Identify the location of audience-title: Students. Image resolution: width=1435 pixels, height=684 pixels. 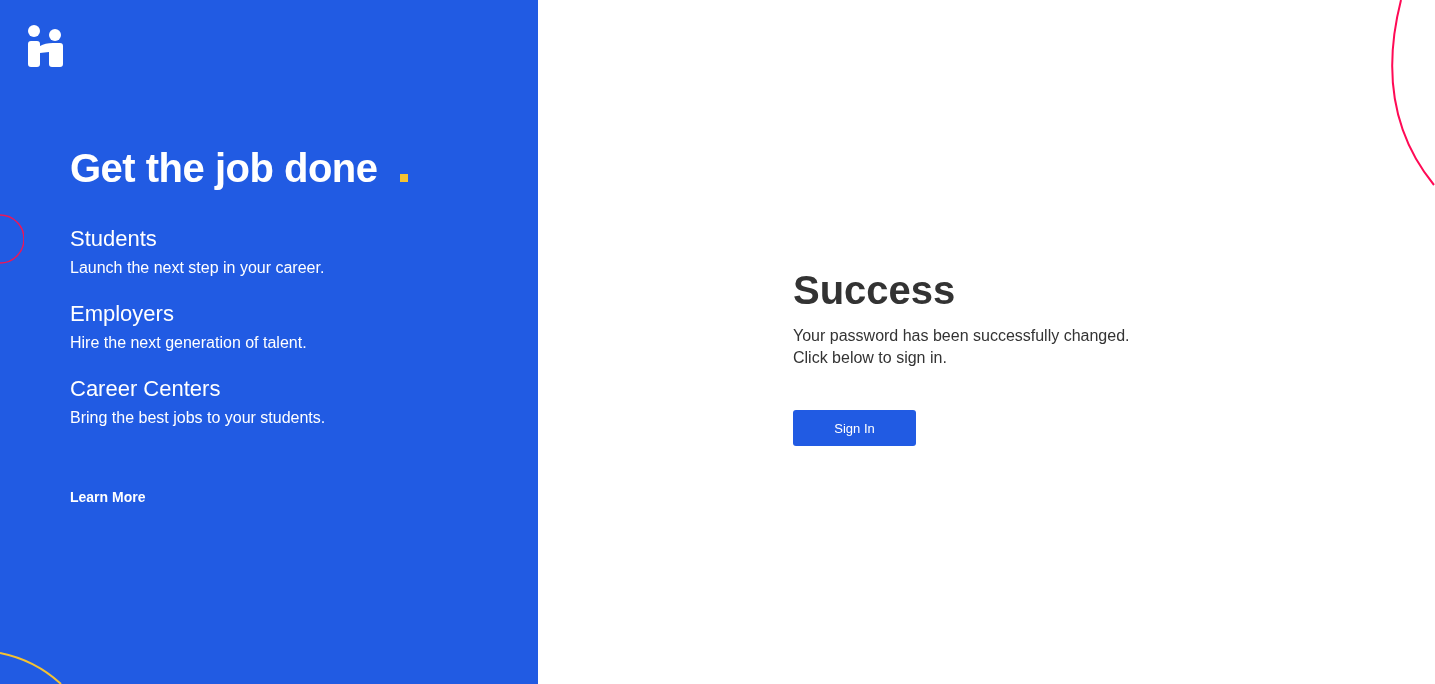
(114, 239).